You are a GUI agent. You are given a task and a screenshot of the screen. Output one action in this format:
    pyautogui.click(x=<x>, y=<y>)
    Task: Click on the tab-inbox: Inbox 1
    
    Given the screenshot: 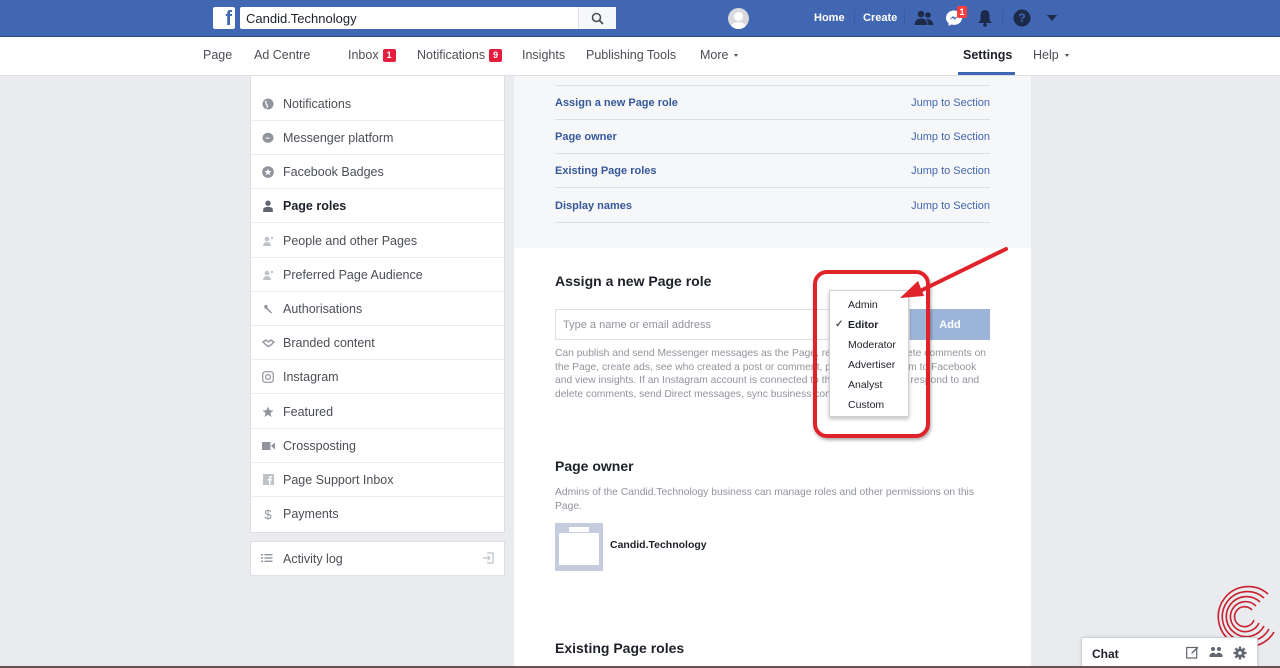 What is the action you would take?
    pyautogui.click(x=372, y=55)
    